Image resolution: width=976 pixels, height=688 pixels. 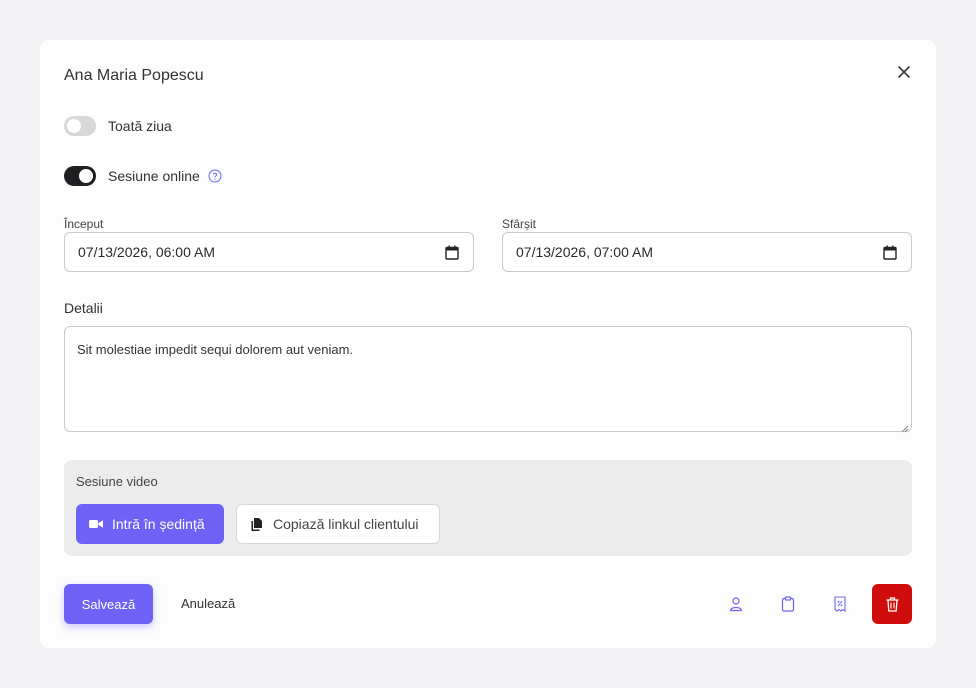 I want to click on join-session-button: Intră în ședință, so click(x=150, y=524).